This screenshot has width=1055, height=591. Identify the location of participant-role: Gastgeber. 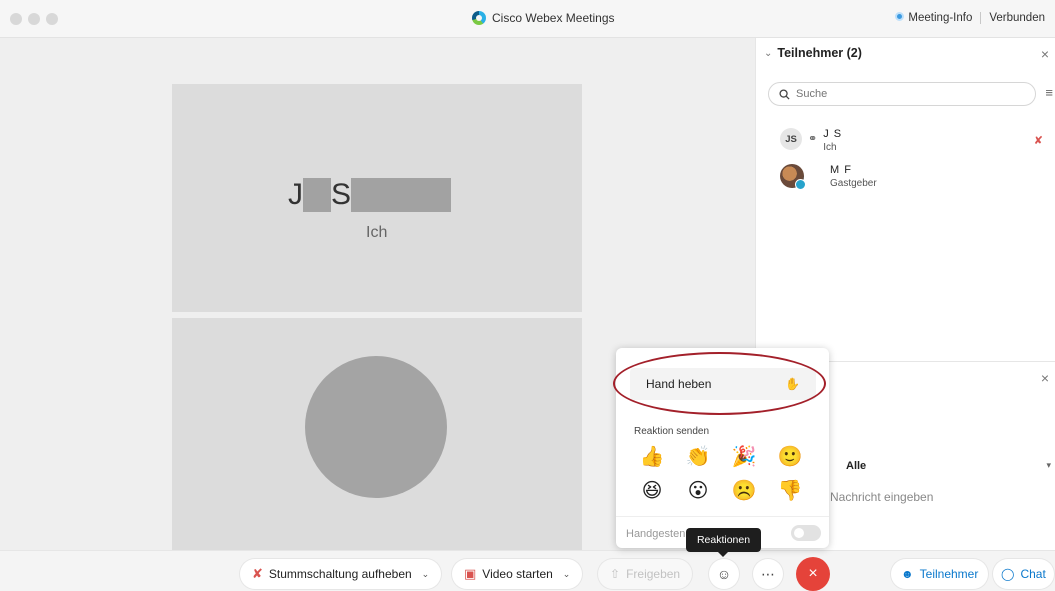
(853, 183).